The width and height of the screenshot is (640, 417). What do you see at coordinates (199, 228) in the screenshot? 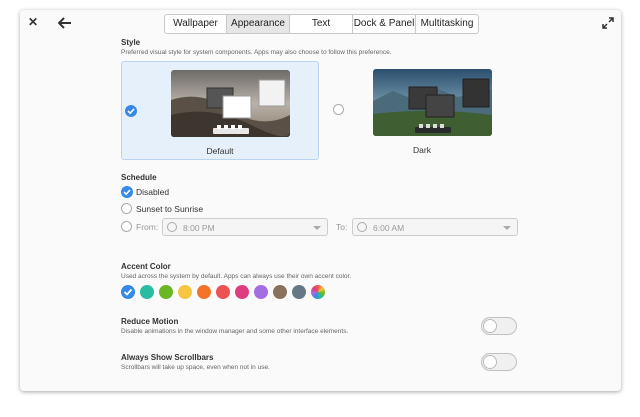
I see `from-time-value: 8:00 PM` at bounding box center [199, 228].